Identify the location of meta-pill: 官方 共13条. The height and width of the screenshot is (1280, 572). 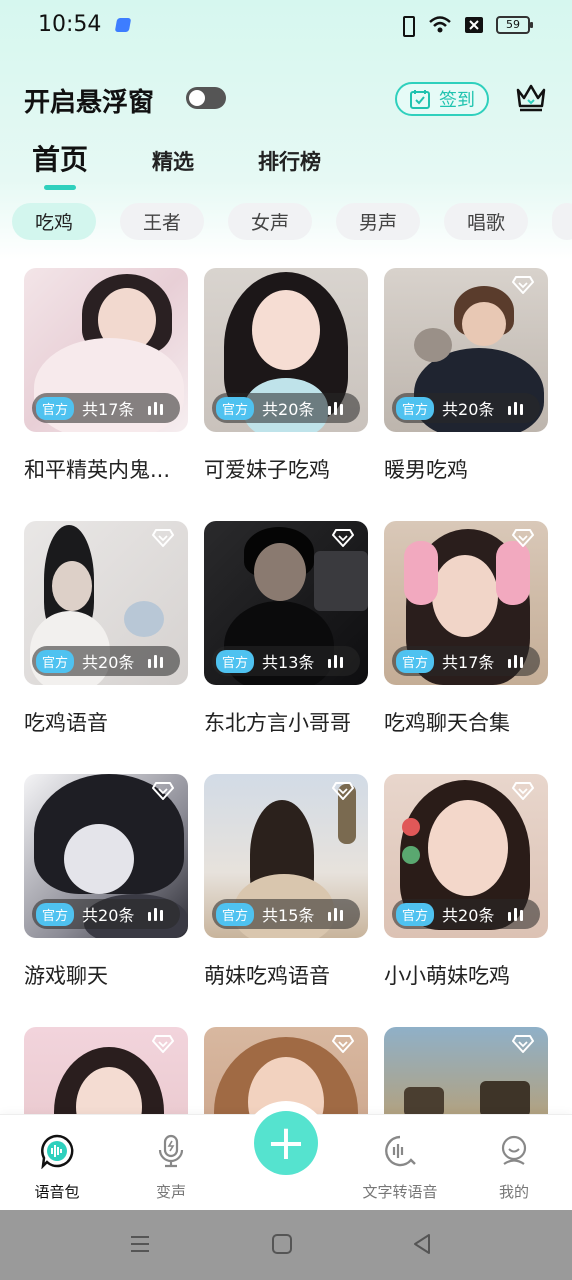
(286, 661).